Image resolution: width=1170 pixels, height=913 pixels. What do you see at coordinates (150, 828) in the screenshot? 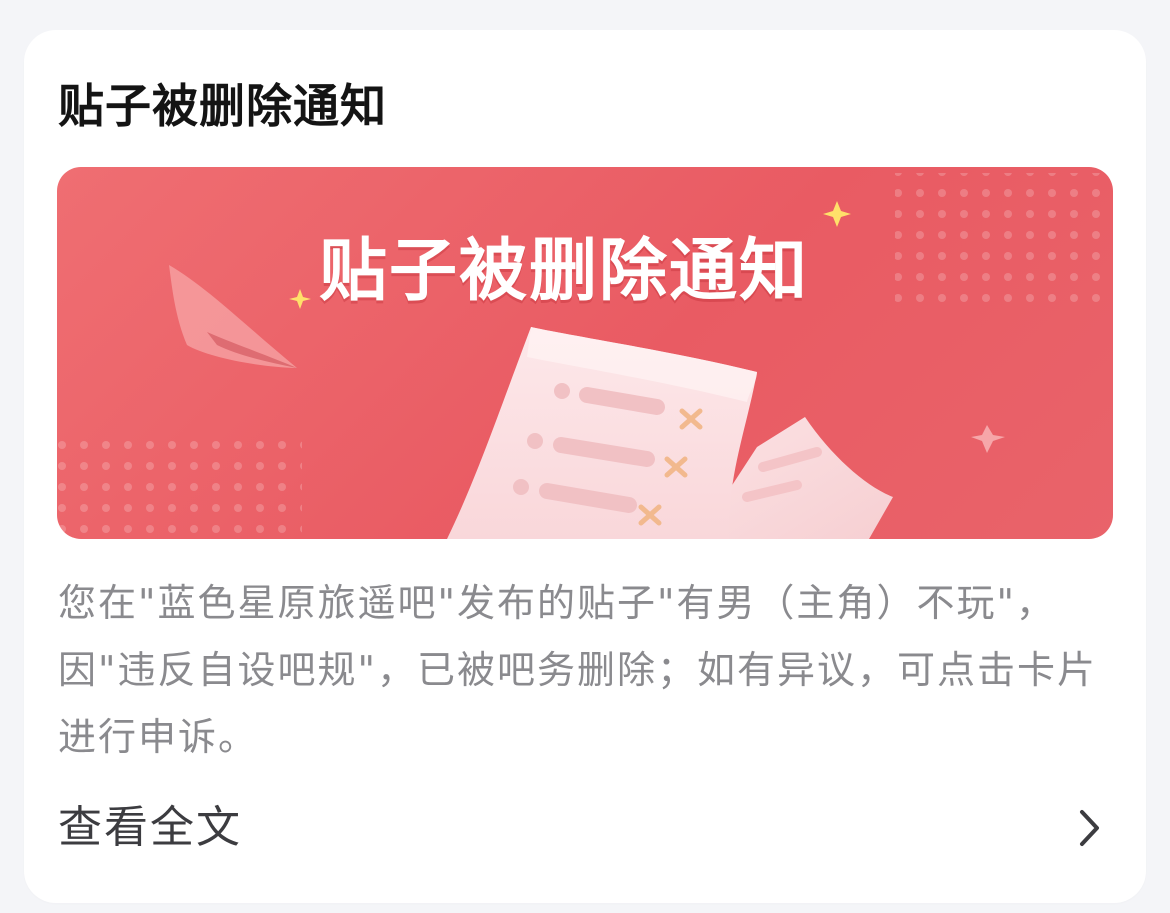
I see `view-all-link: 查看全文` at bounding box center [150, 828].